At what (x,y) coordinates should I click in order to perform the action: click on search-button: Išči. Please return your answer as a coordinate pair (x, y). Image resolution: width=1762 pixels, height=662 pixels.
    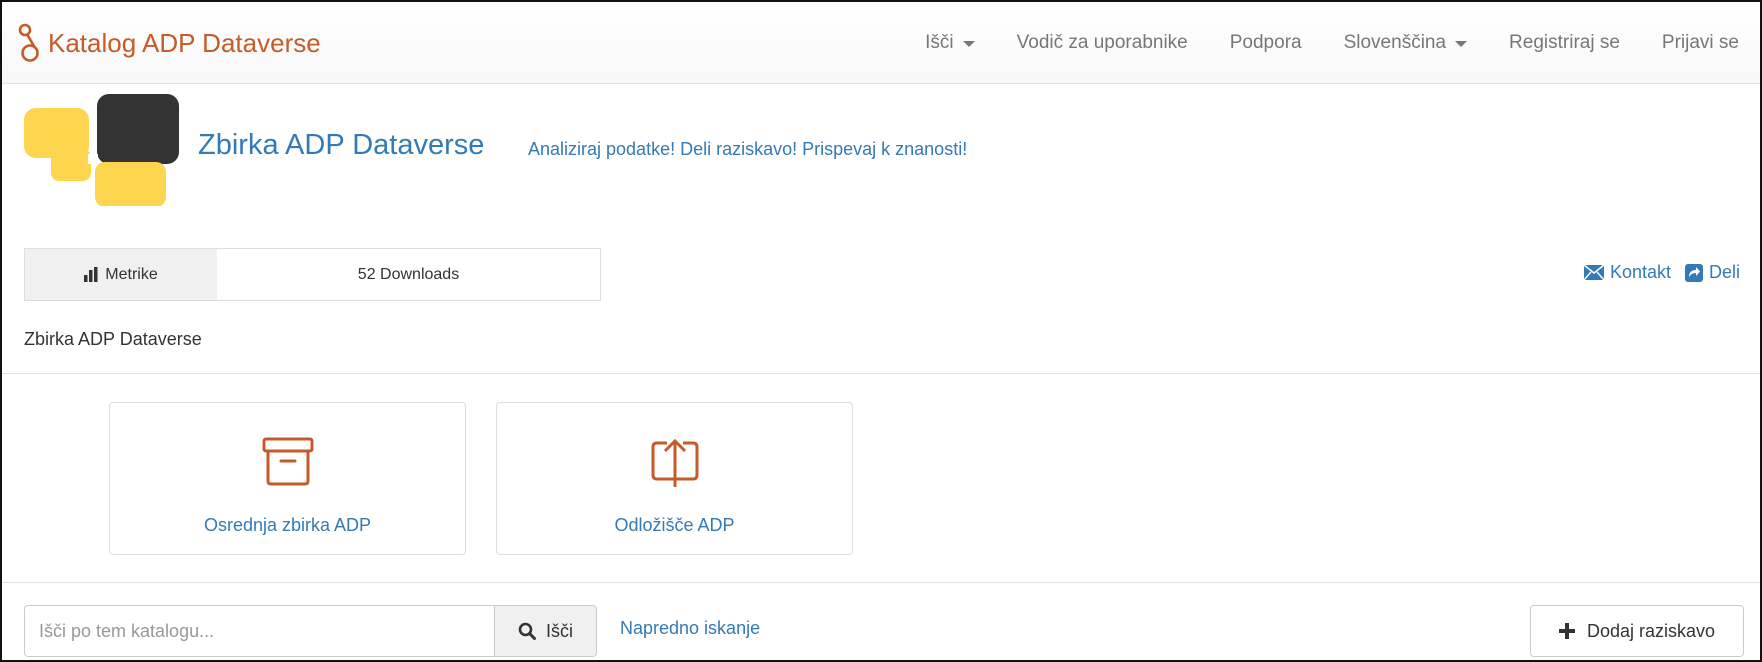
    Looking at the image, I should click on (545, 631).